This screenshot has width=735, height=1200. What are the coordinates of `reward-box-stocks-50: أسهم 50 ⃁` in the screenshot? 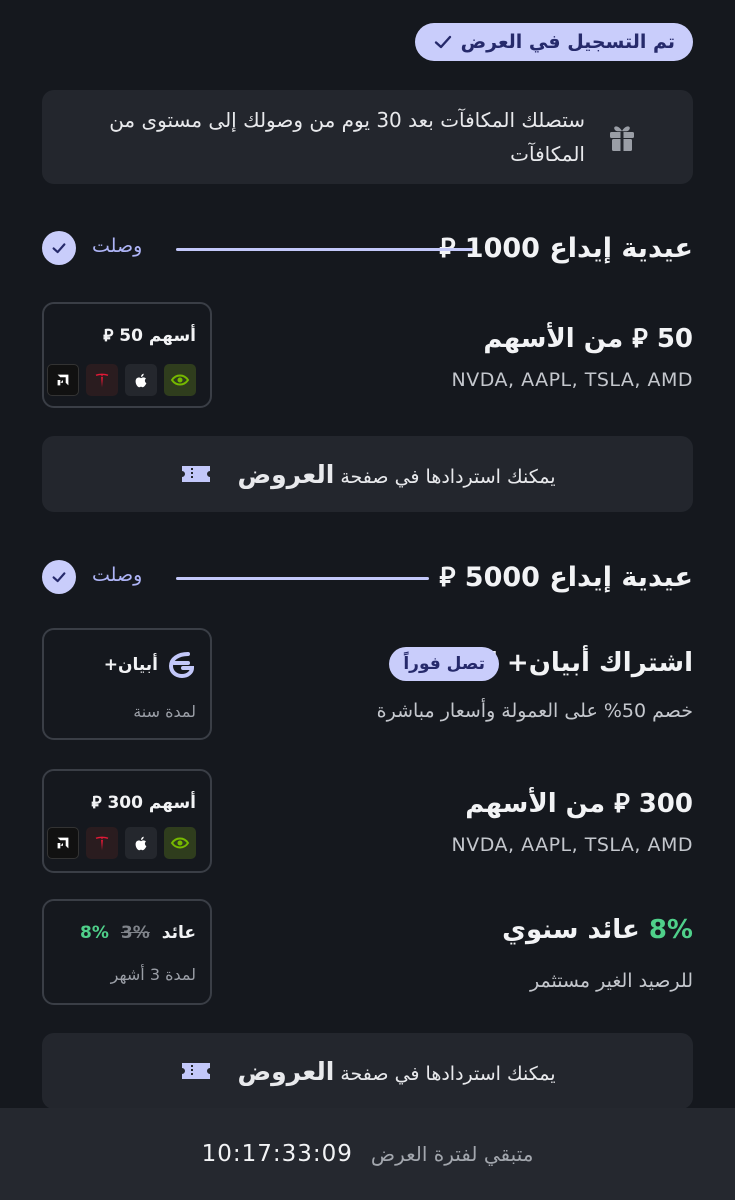 It's located at (127, 355).